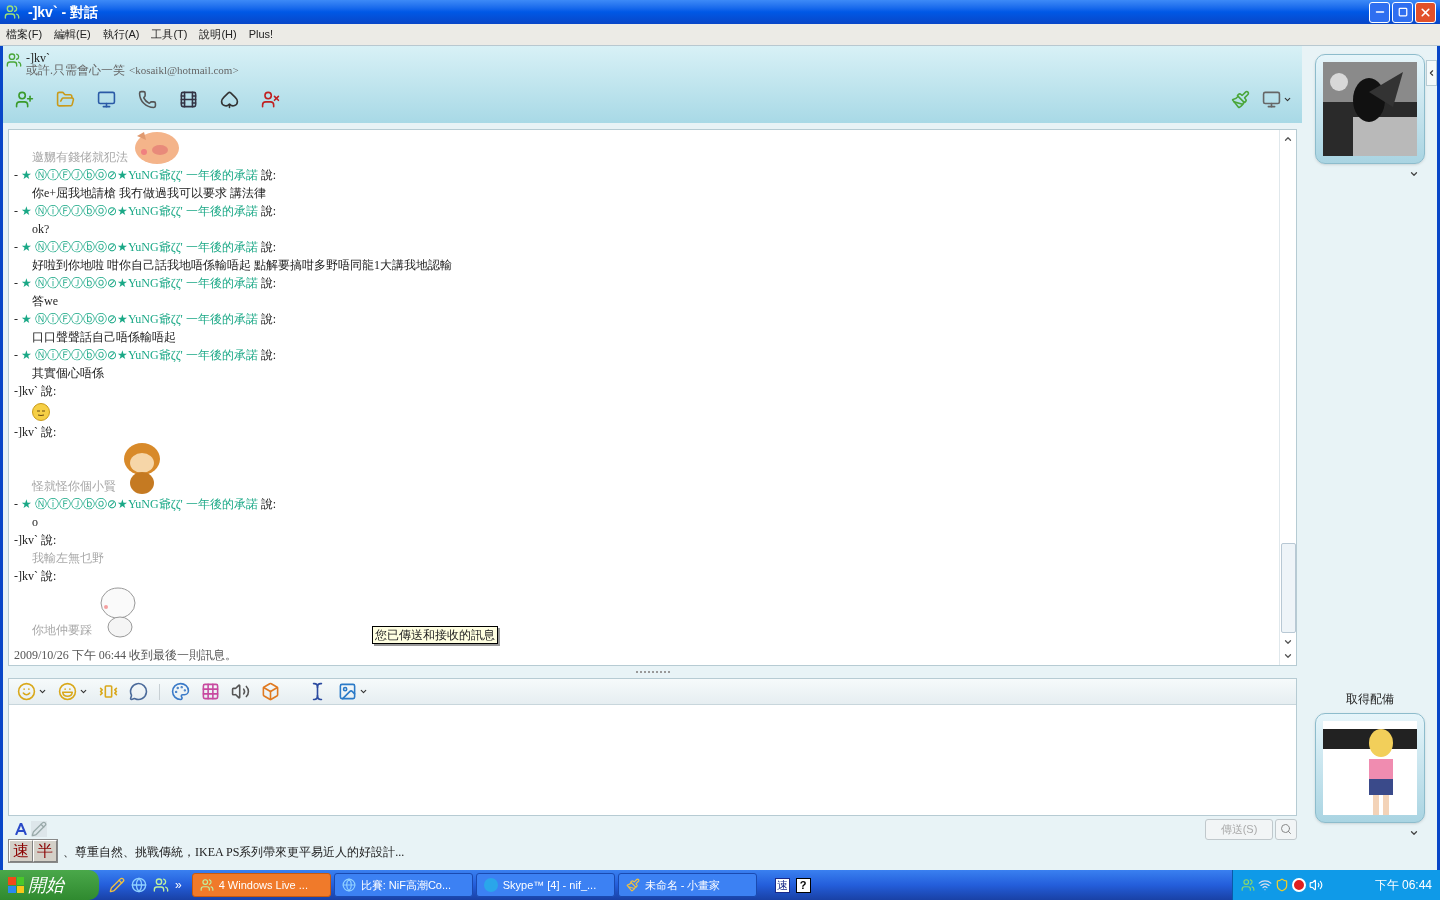 The height and width of the screenshot is (900, 1440). I want to click on close-icon, so click(1425, 12).